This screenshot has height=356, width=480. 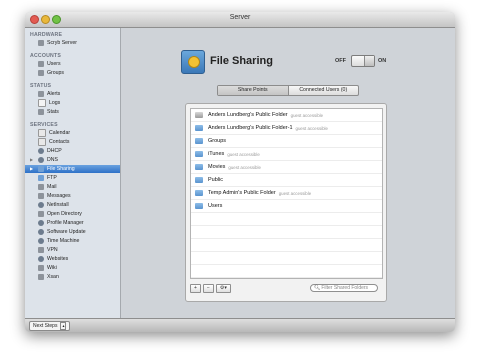 I want to click on remove-button: −, so click(x=208, y=288).